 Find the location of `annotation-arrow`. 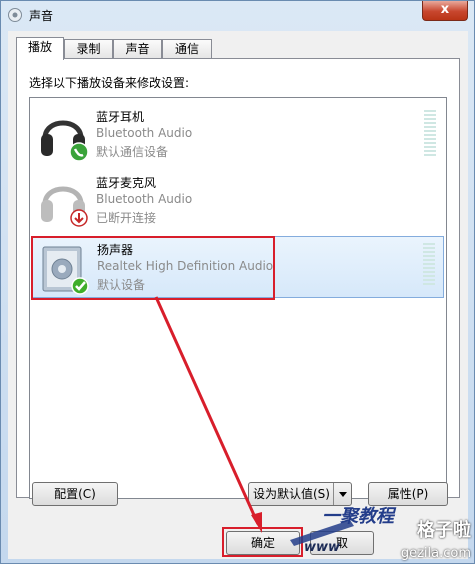

annotation-arrow is located at coordinates (208, 414).